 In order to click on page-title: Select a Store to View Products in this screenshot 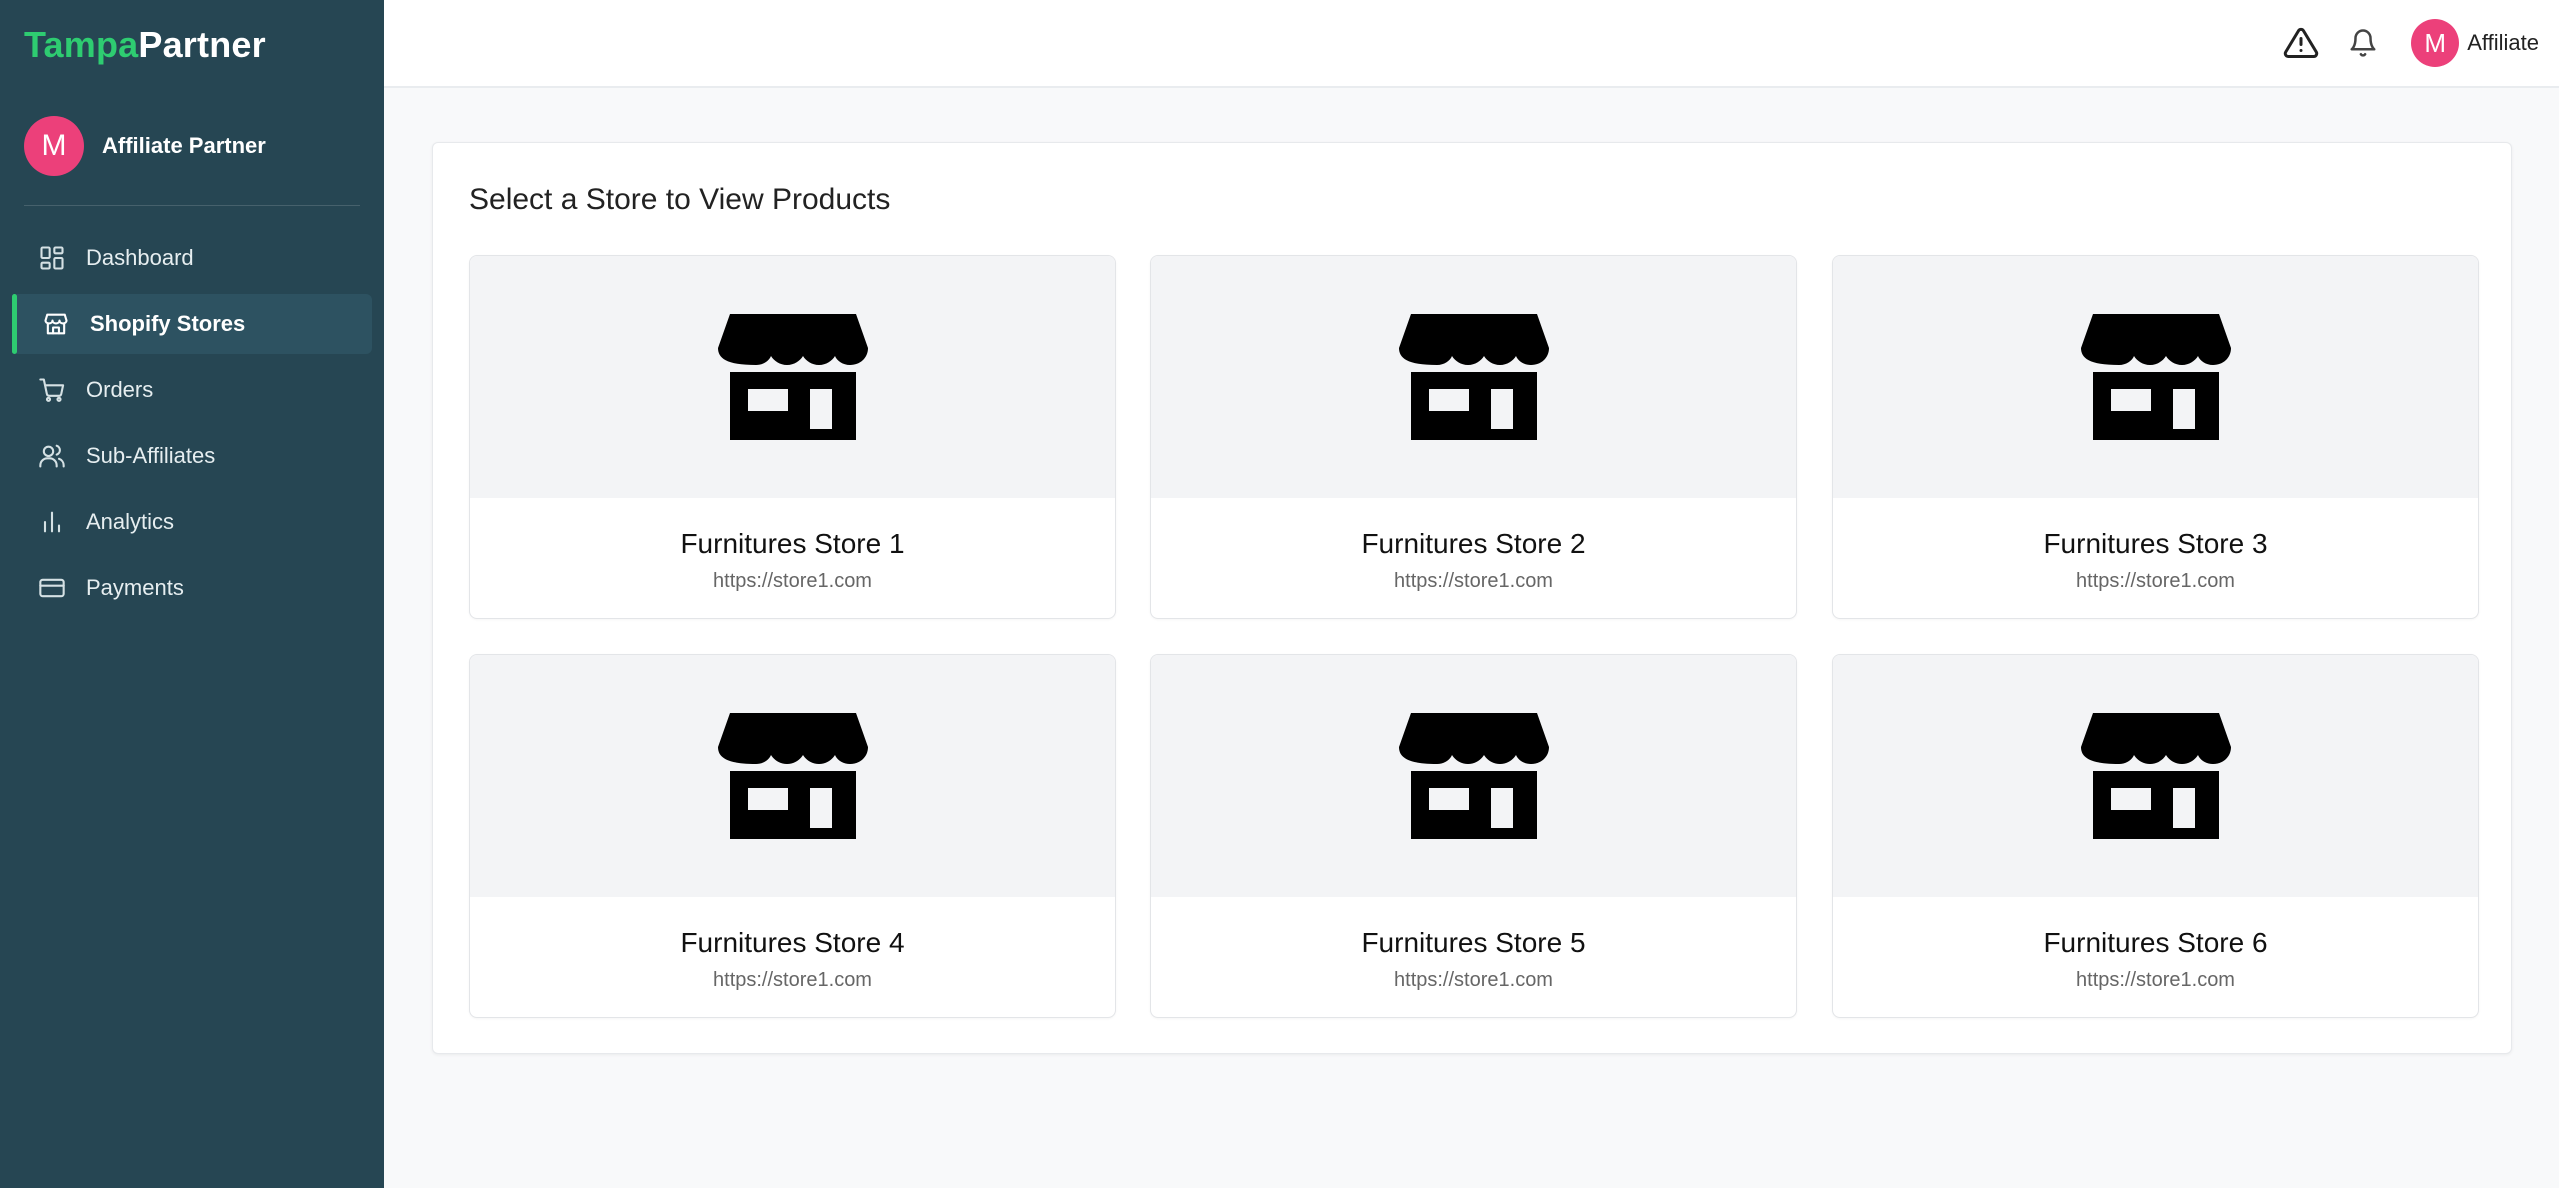, I will do `click(680, 199)`.